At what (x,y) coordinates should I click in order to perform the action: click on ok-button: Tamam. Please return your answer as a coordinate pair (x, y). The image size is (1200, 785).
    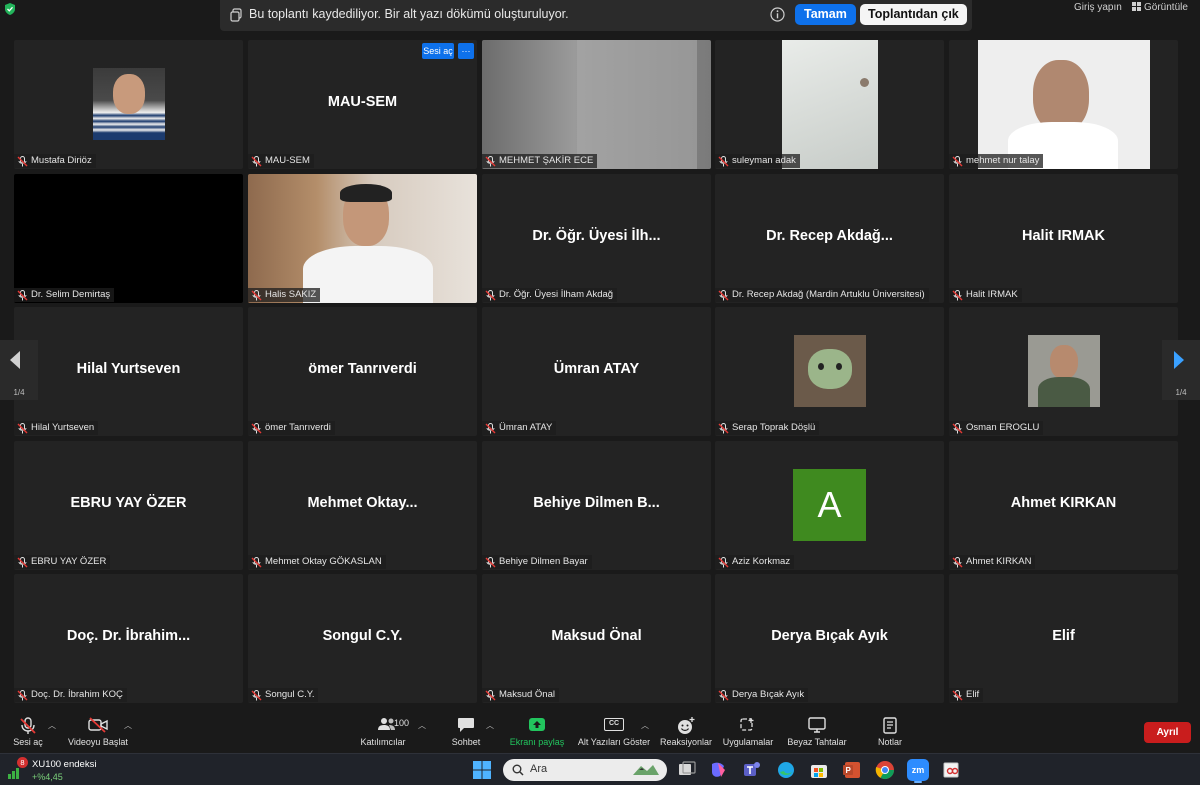
    Looking at the image, I should click on (825, 14).